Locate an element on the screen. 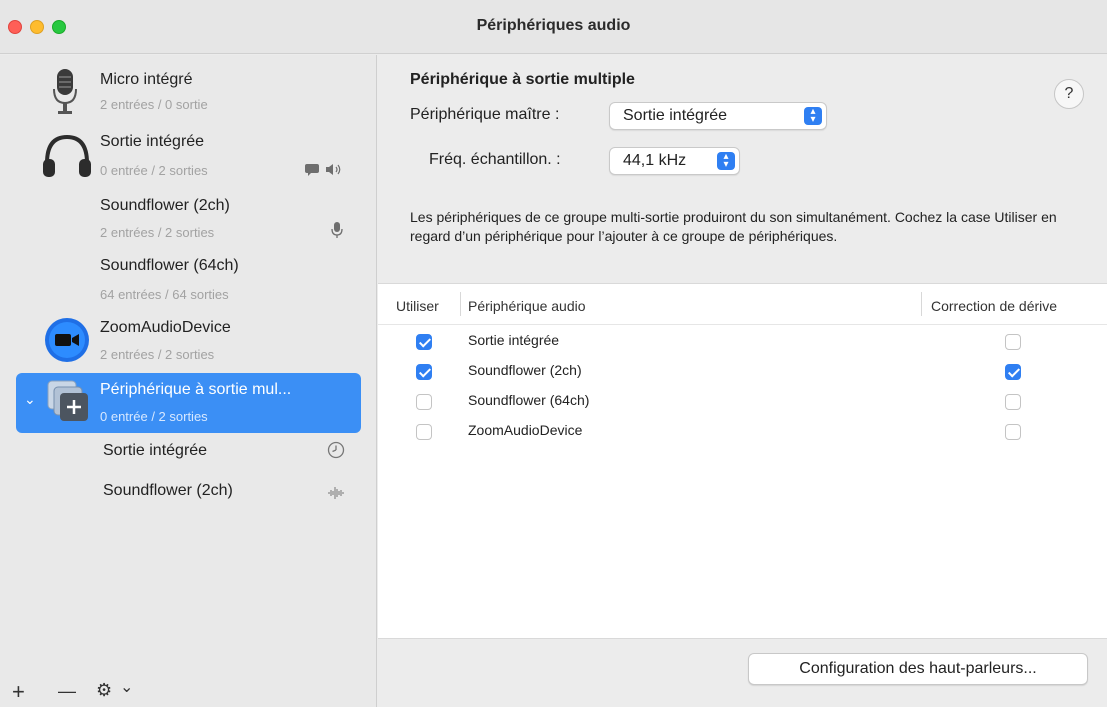 The width and height of the screenshot is (1107, 707). title-bar: Périphériques audio is located at coordinates (553, 27).